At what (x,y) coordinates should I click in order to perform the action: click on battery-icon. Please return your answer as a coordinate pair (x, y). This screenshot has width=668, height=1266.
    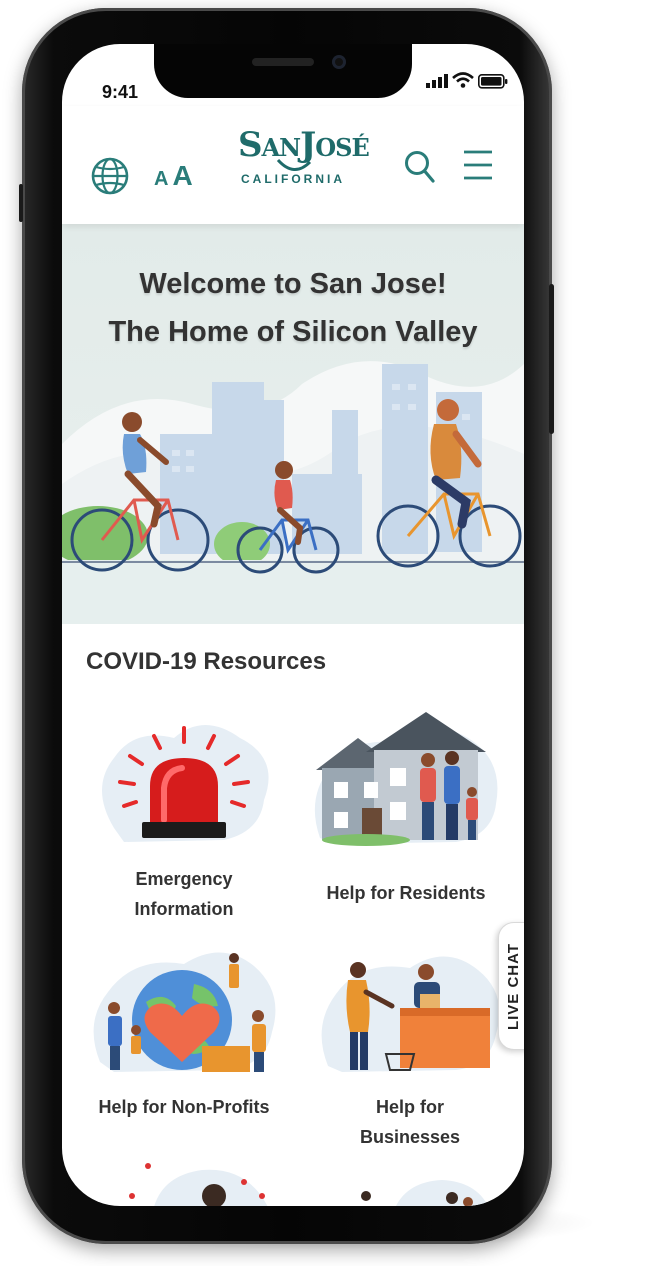
    Looking at the image, I should click on (493, 81).